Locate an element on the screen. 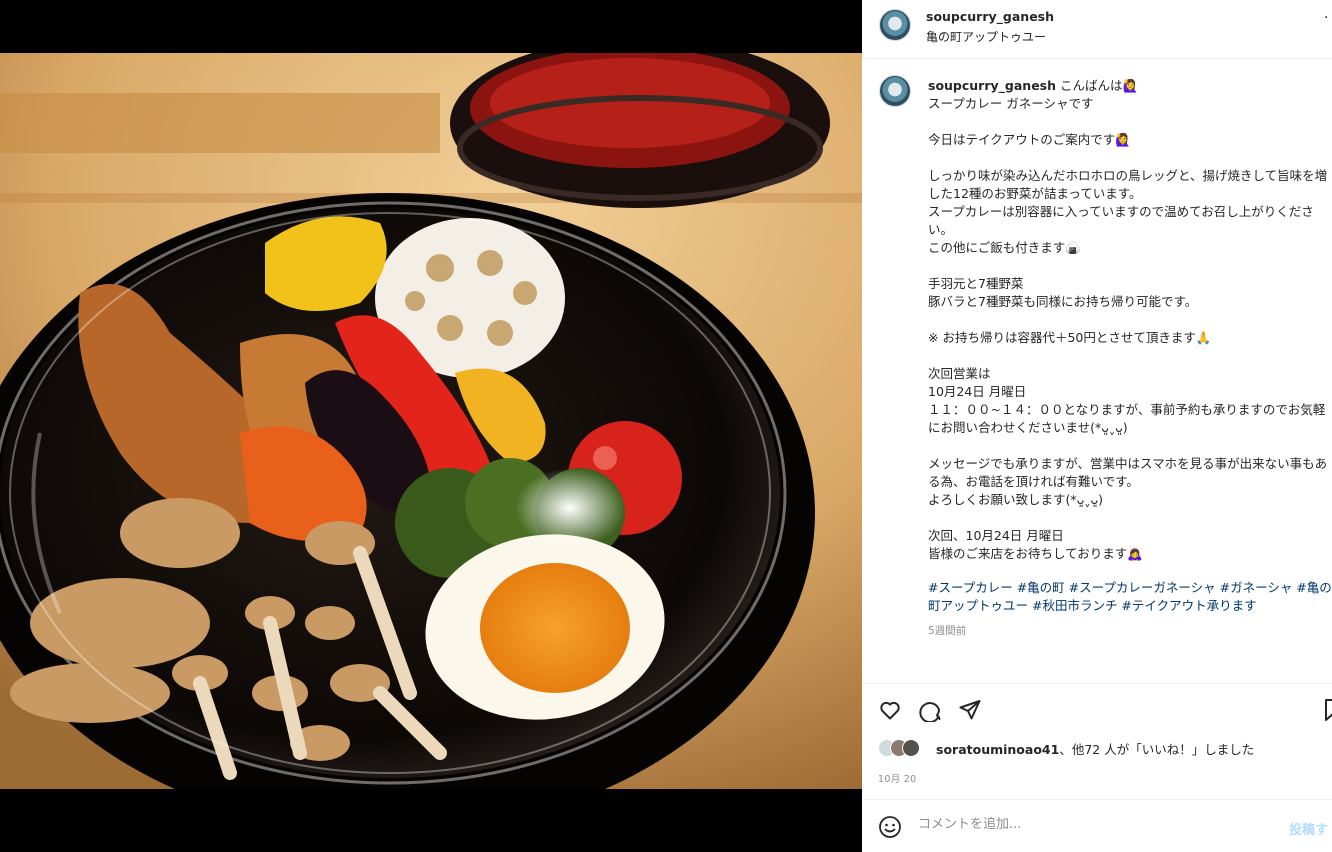 This screenshot has width=1332, height=852. action-bar: soratouminoao41、他72 人が「いいね！」しました 10月 20 is located at coordinates (1097, 741).